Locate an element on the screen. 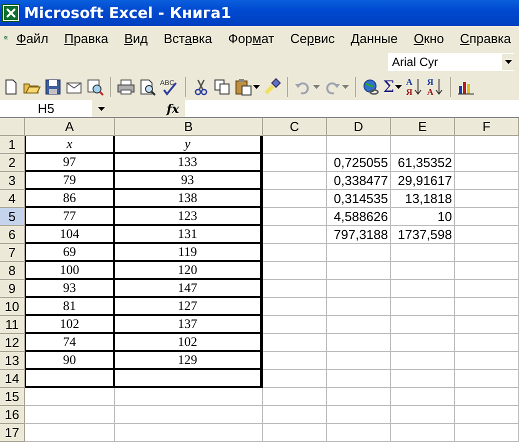  column-header: D is located at coordinates (359, 127).